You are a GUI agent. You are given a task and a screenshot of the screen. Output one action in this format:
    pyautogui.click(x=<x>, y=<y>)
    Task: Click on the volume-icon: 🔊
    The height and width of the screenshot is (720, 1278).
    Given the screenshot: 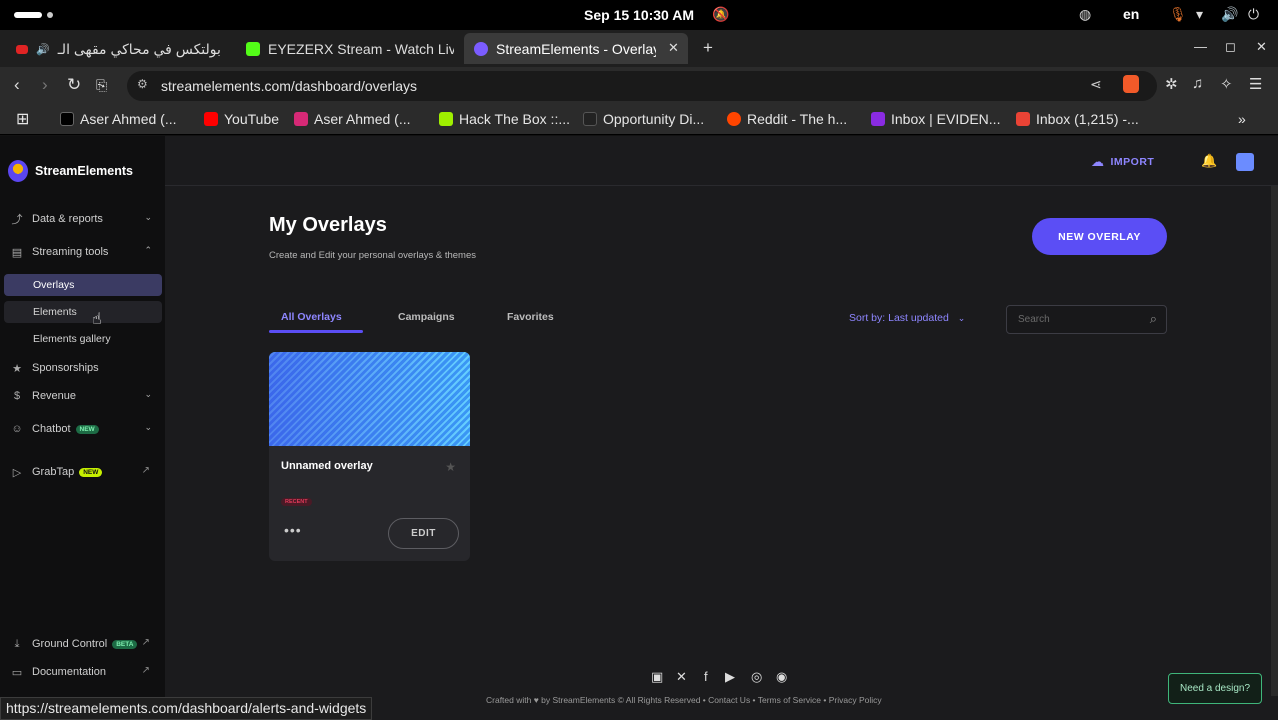 What is the action you would take?
    pyautogui.click(x=1229, y=14)
    